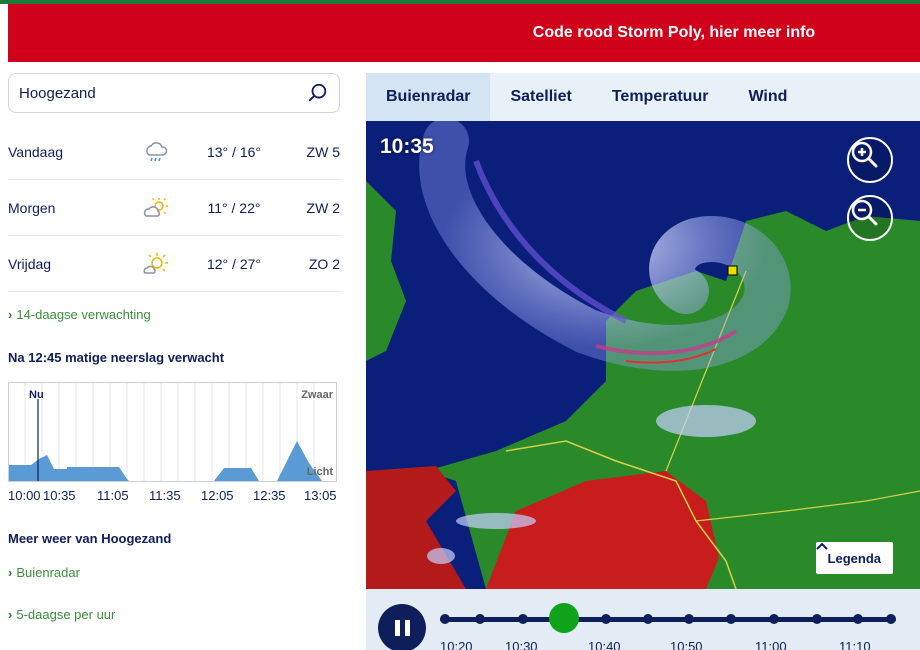  Describe the element at coordinates (674, 33) in the screenshot. I see `banner-text: Code rood Storm Poly, hier meer info` at that location.